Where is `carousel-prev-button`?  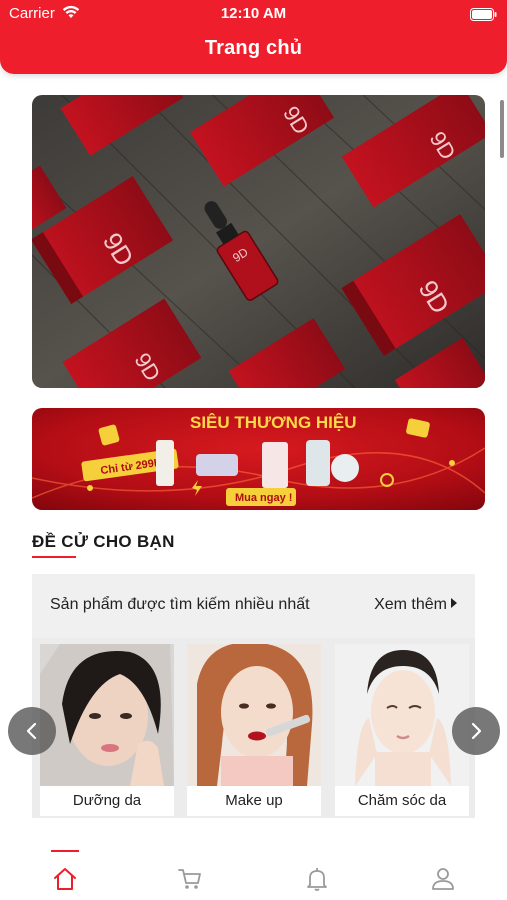
carousel-prev-button is located at coordinates (32, 731).